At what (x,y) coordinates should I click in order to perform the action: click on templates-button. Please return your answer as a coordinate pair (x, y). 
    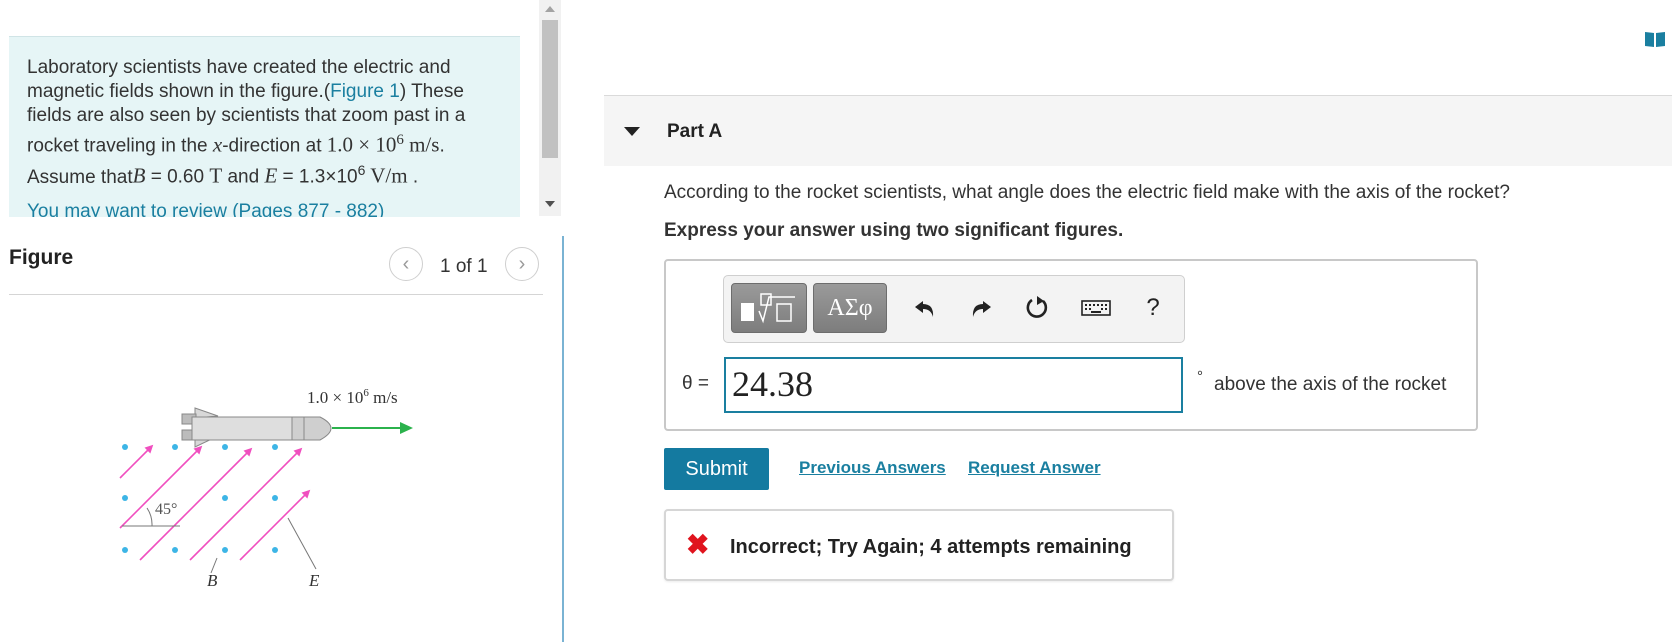
    Looking at the image, I should click on (769, 308).